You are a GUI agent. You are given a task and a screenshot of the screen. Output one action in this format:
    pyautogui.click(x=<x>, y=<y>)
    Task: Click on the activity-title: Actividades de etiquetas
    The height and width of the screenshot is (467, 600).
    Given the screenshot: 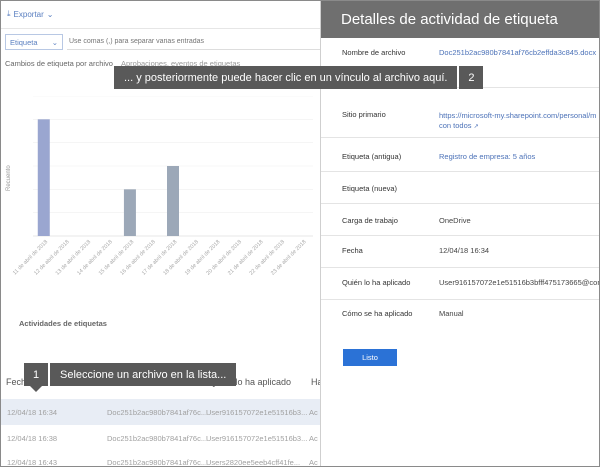 What is the action you would take?
    pyautogui.click(x=63, y=323)
    